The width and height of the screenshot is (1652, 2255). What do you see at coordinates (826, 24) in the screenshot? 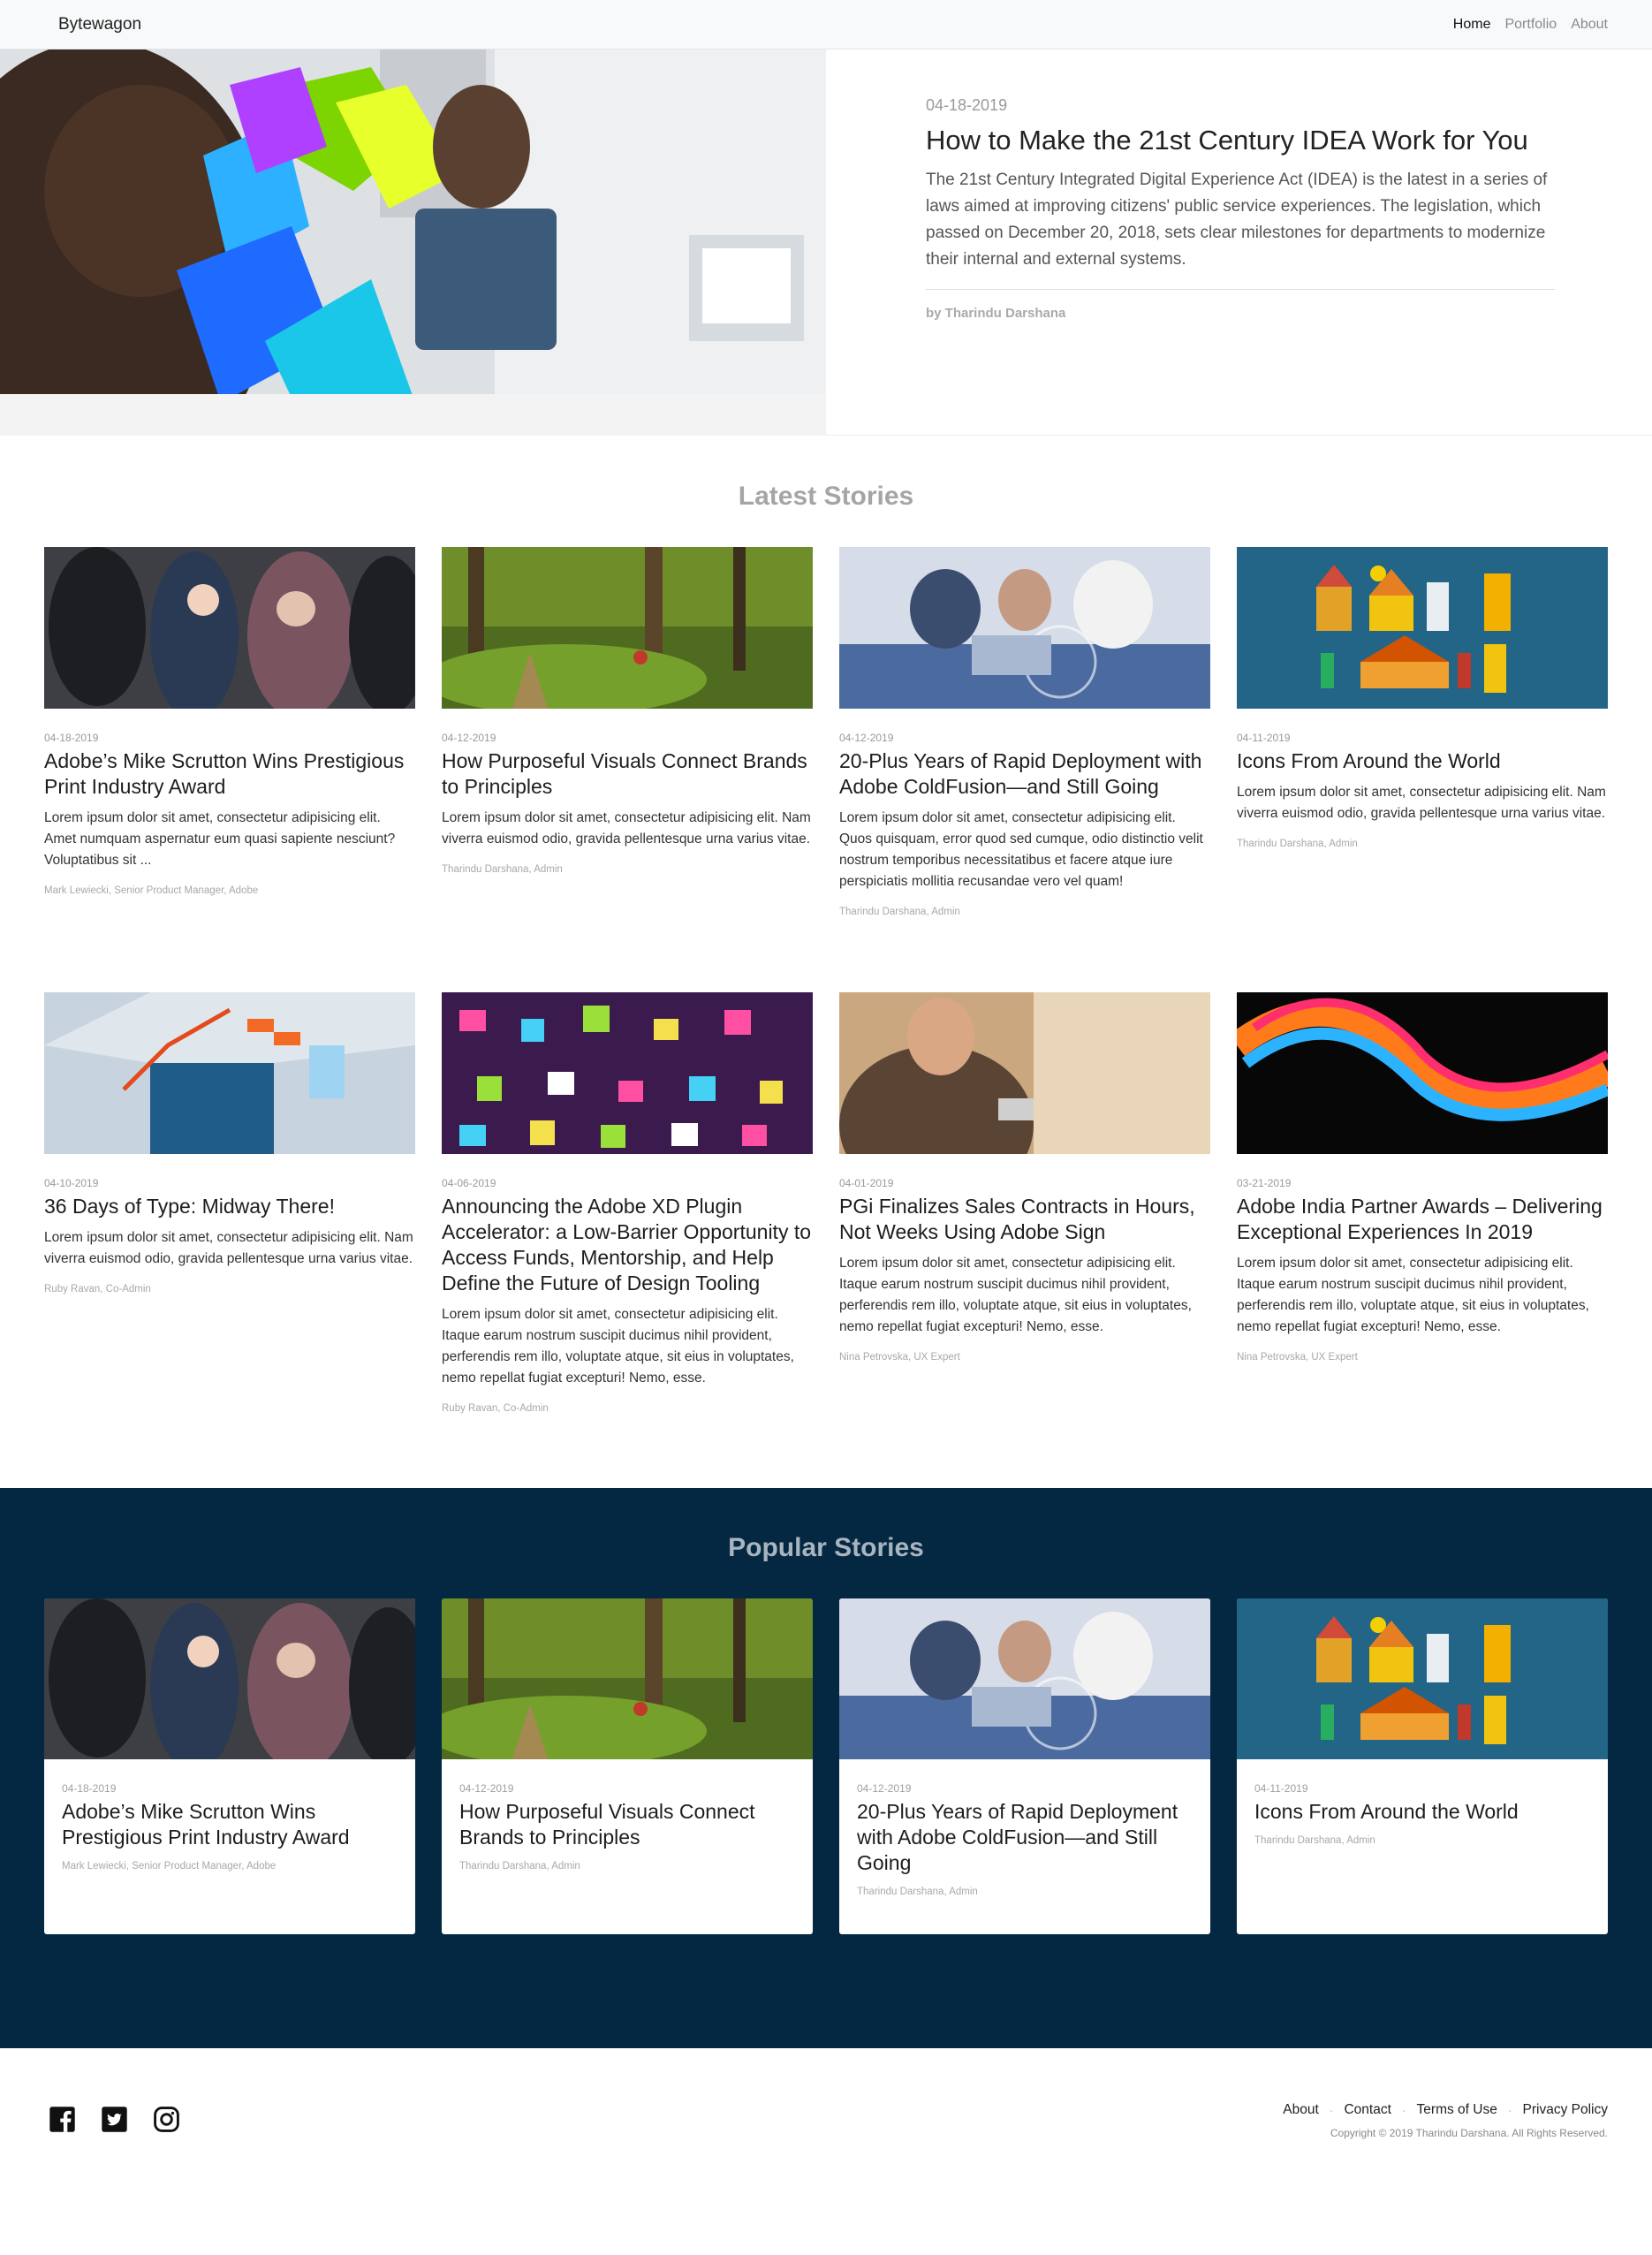
I see `navbar: Bytewagon Home Portfolio About` at bounding box center [826, 24].